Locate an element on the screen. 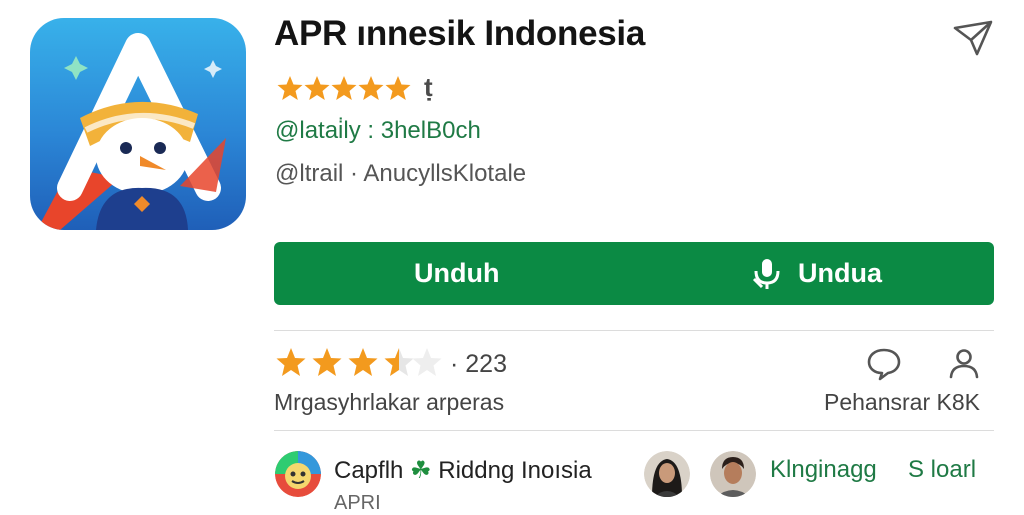 Image resolution: width=1024 pixels, height=515 pixels. app-title: APR ınnesik Indonesia is located at coordinates (460, 33).